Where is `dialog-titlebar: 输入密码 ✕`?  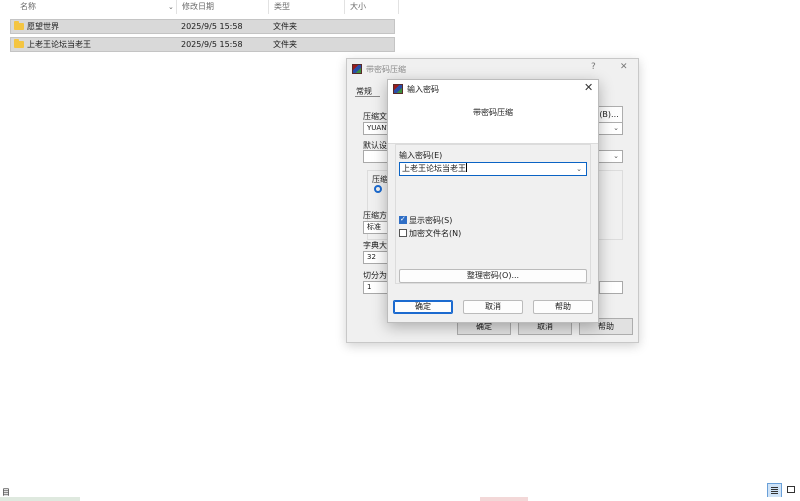 dialog-titlebar: 输入密码 ✕ is located at coordinates (493, 89).